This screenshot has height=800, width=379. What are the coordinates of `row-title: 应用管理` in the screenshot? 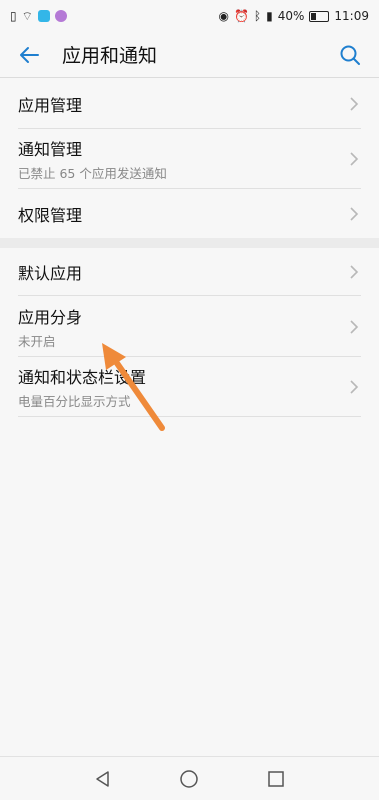 It's located at (50, 105).